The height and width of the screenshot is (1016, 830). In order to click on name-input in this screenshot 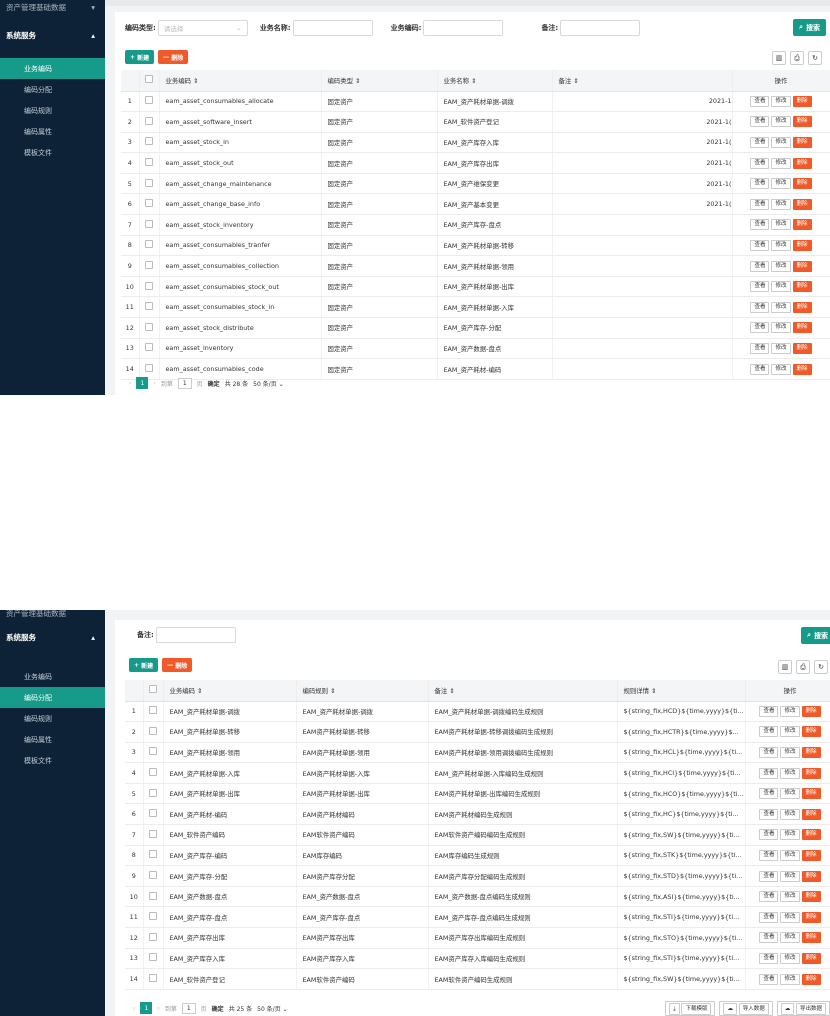, I will do `click(332, 28)`.